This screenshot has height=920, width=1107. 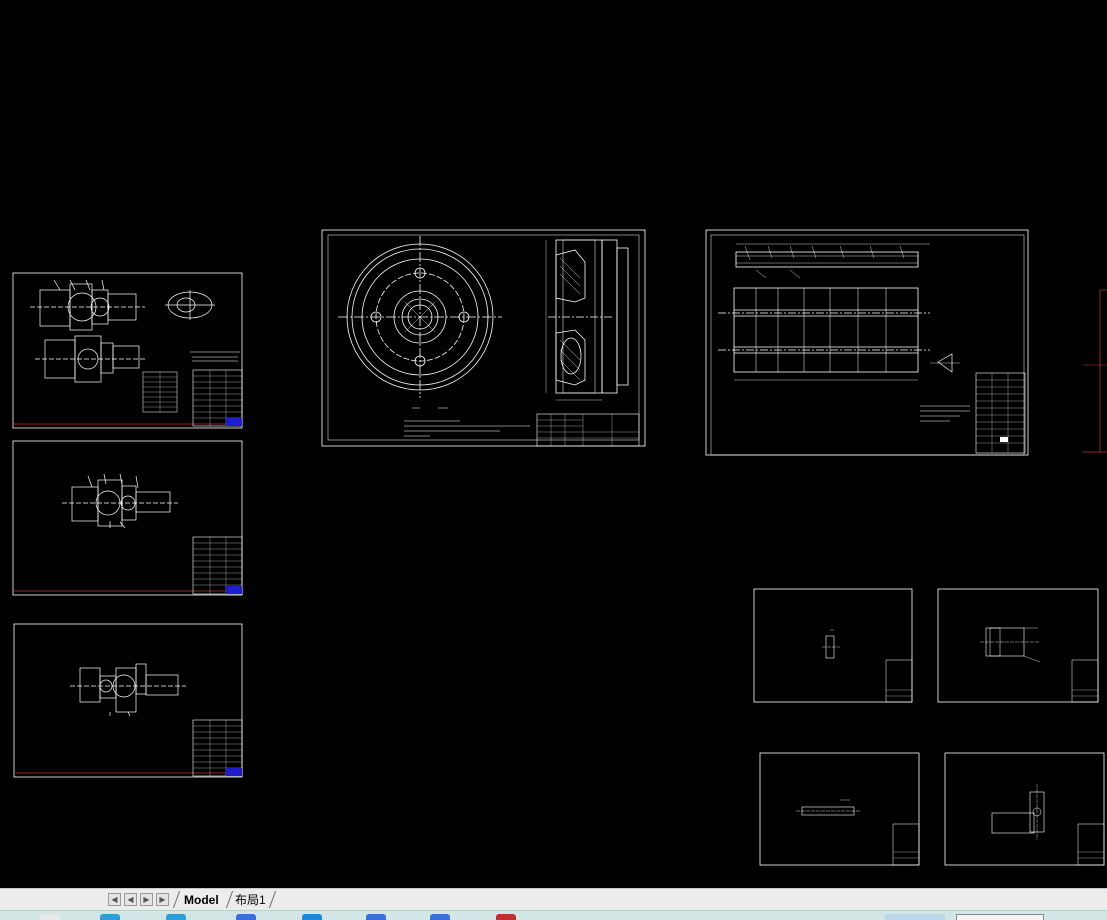 I want to click on last-layout-button: ▶, so click(x=162, y=899).